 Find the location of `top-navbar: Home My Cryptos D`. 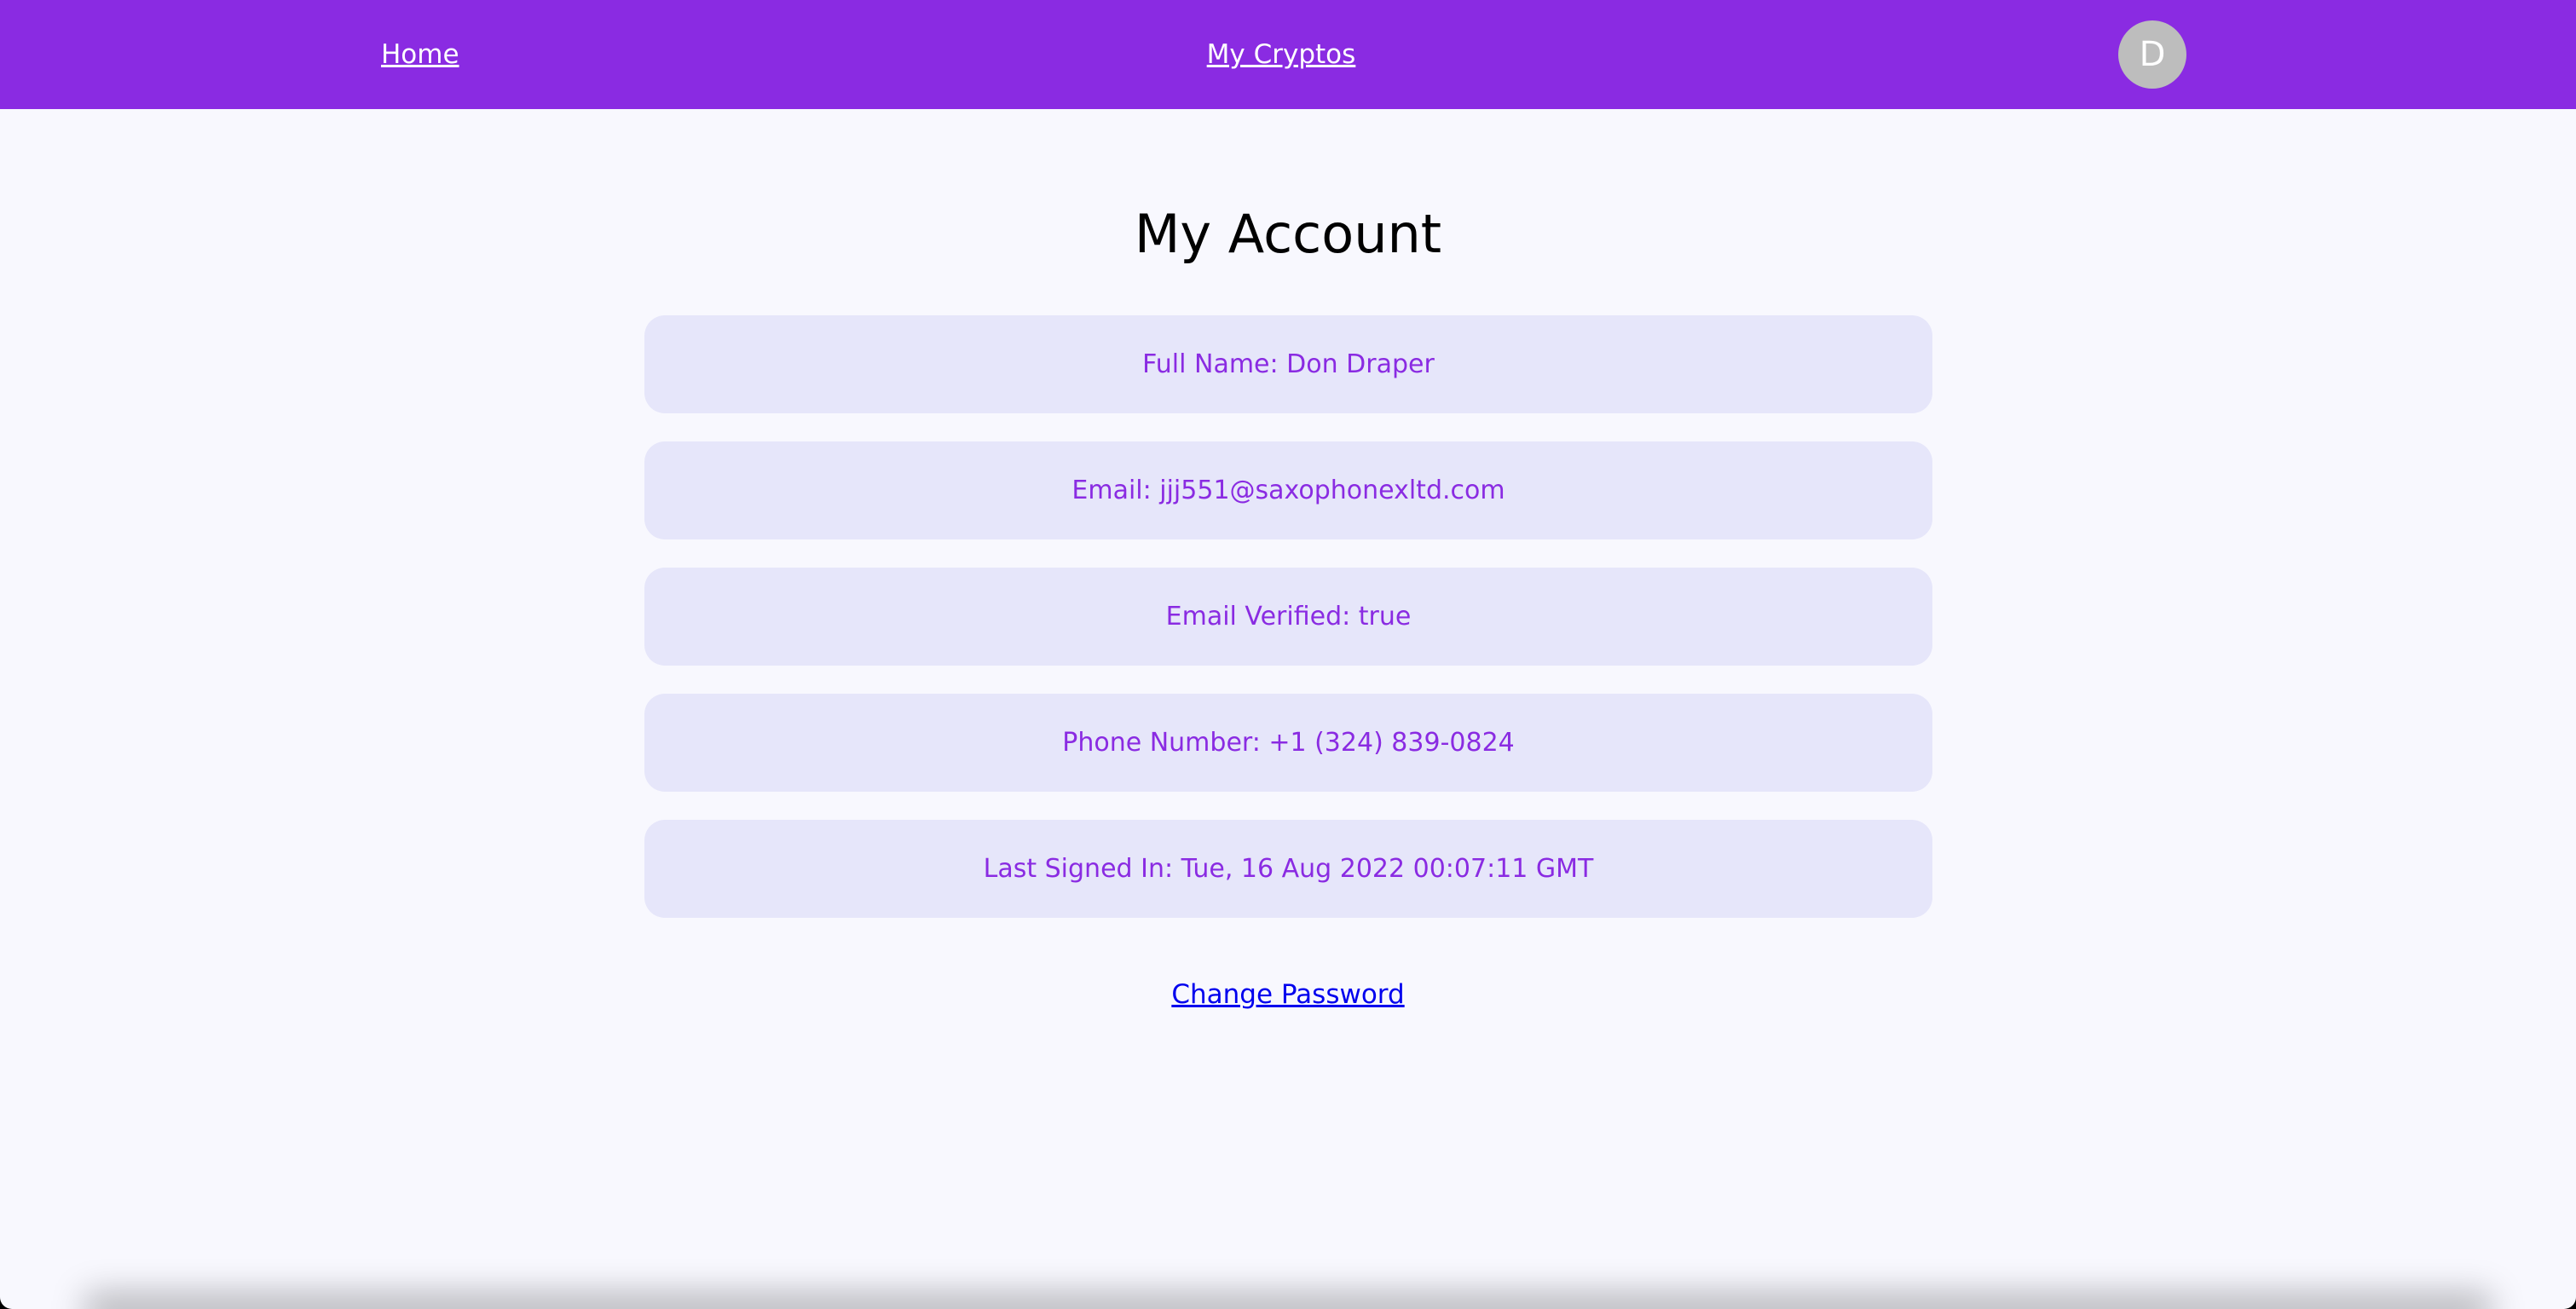

top-navbar: Home My Cryptos D is located at coordinates (1288, 55).